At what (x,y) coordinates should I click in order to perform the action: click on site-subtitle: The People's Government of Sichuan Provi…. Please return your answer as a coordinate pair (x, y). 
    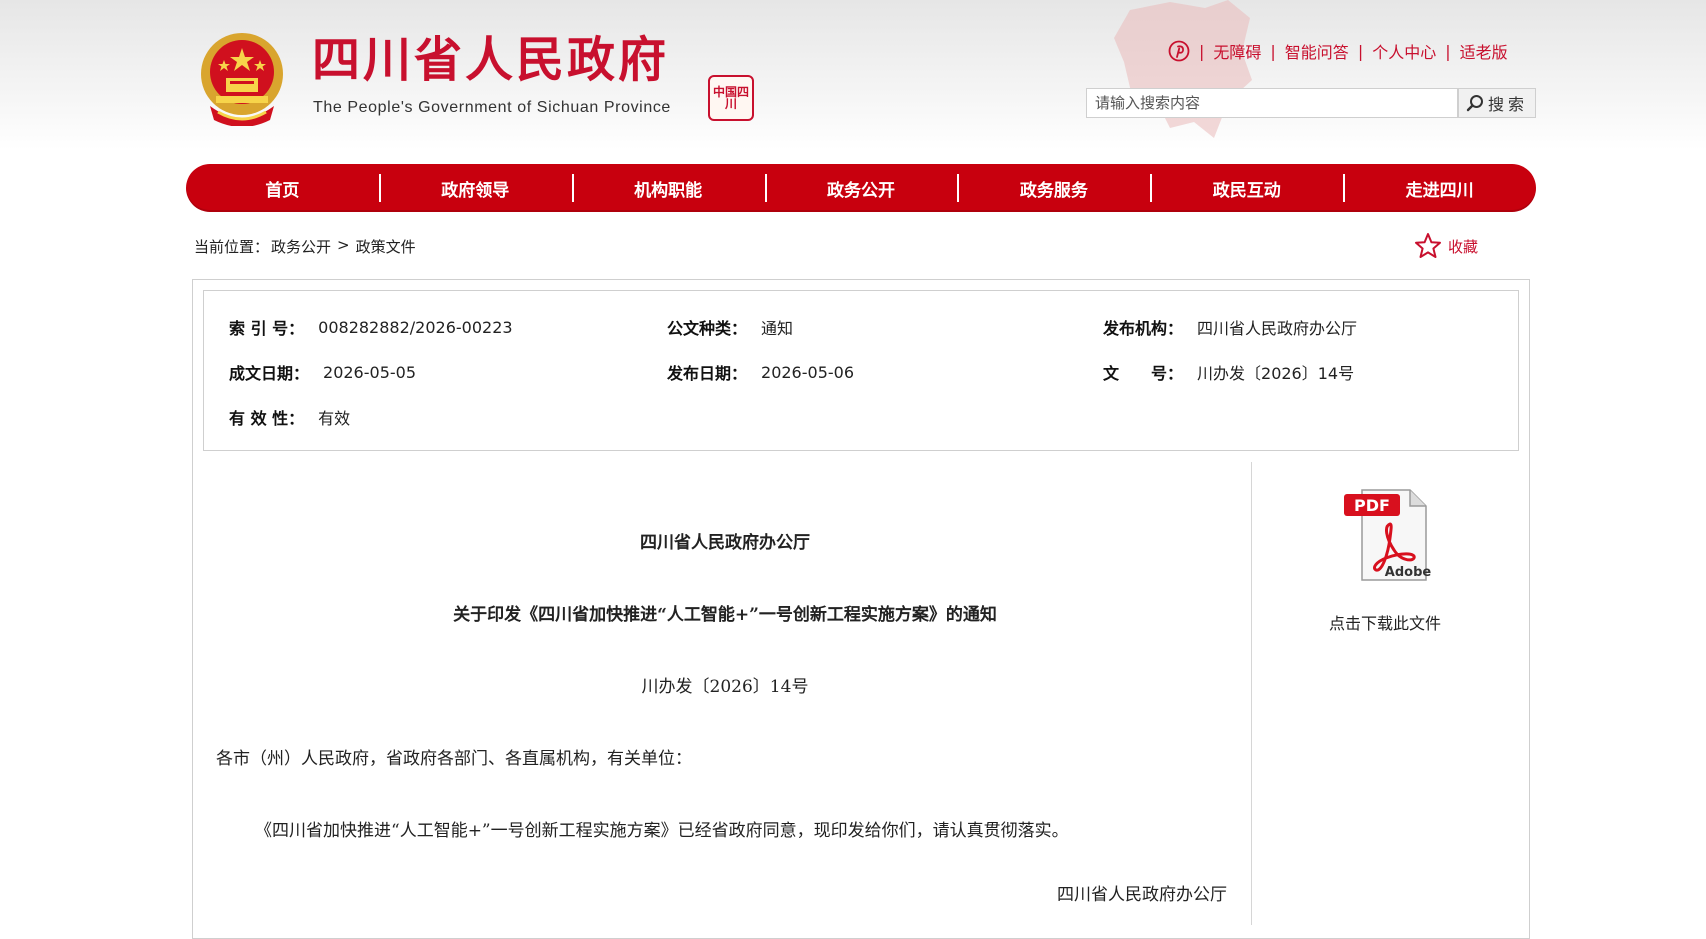
    Looking at the image, I should click on (492, 107).